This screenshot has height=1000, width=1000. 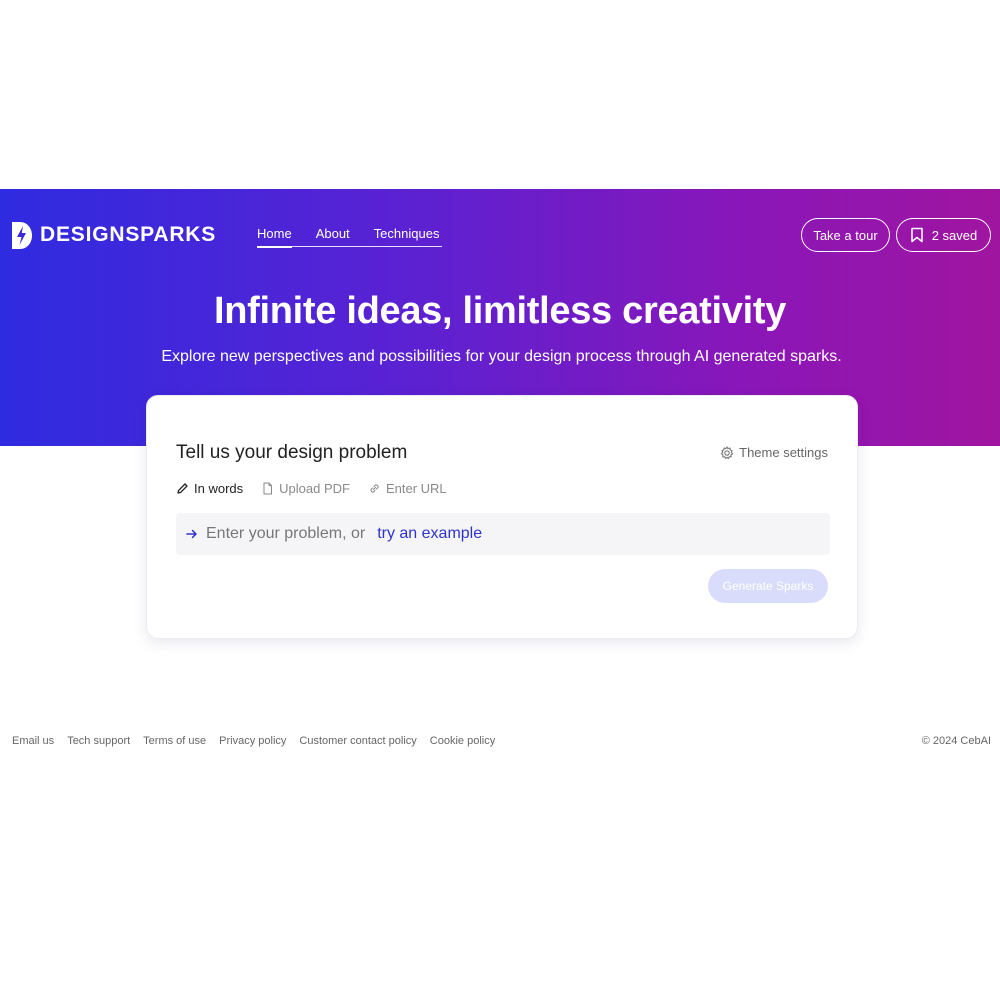 I want to click on bookmark-icon, so click(x=916, y=235).